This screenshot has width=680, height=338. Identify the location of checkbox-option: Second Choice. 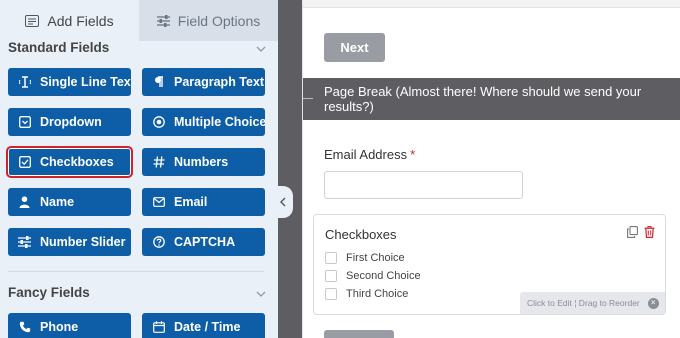
(373, 276).